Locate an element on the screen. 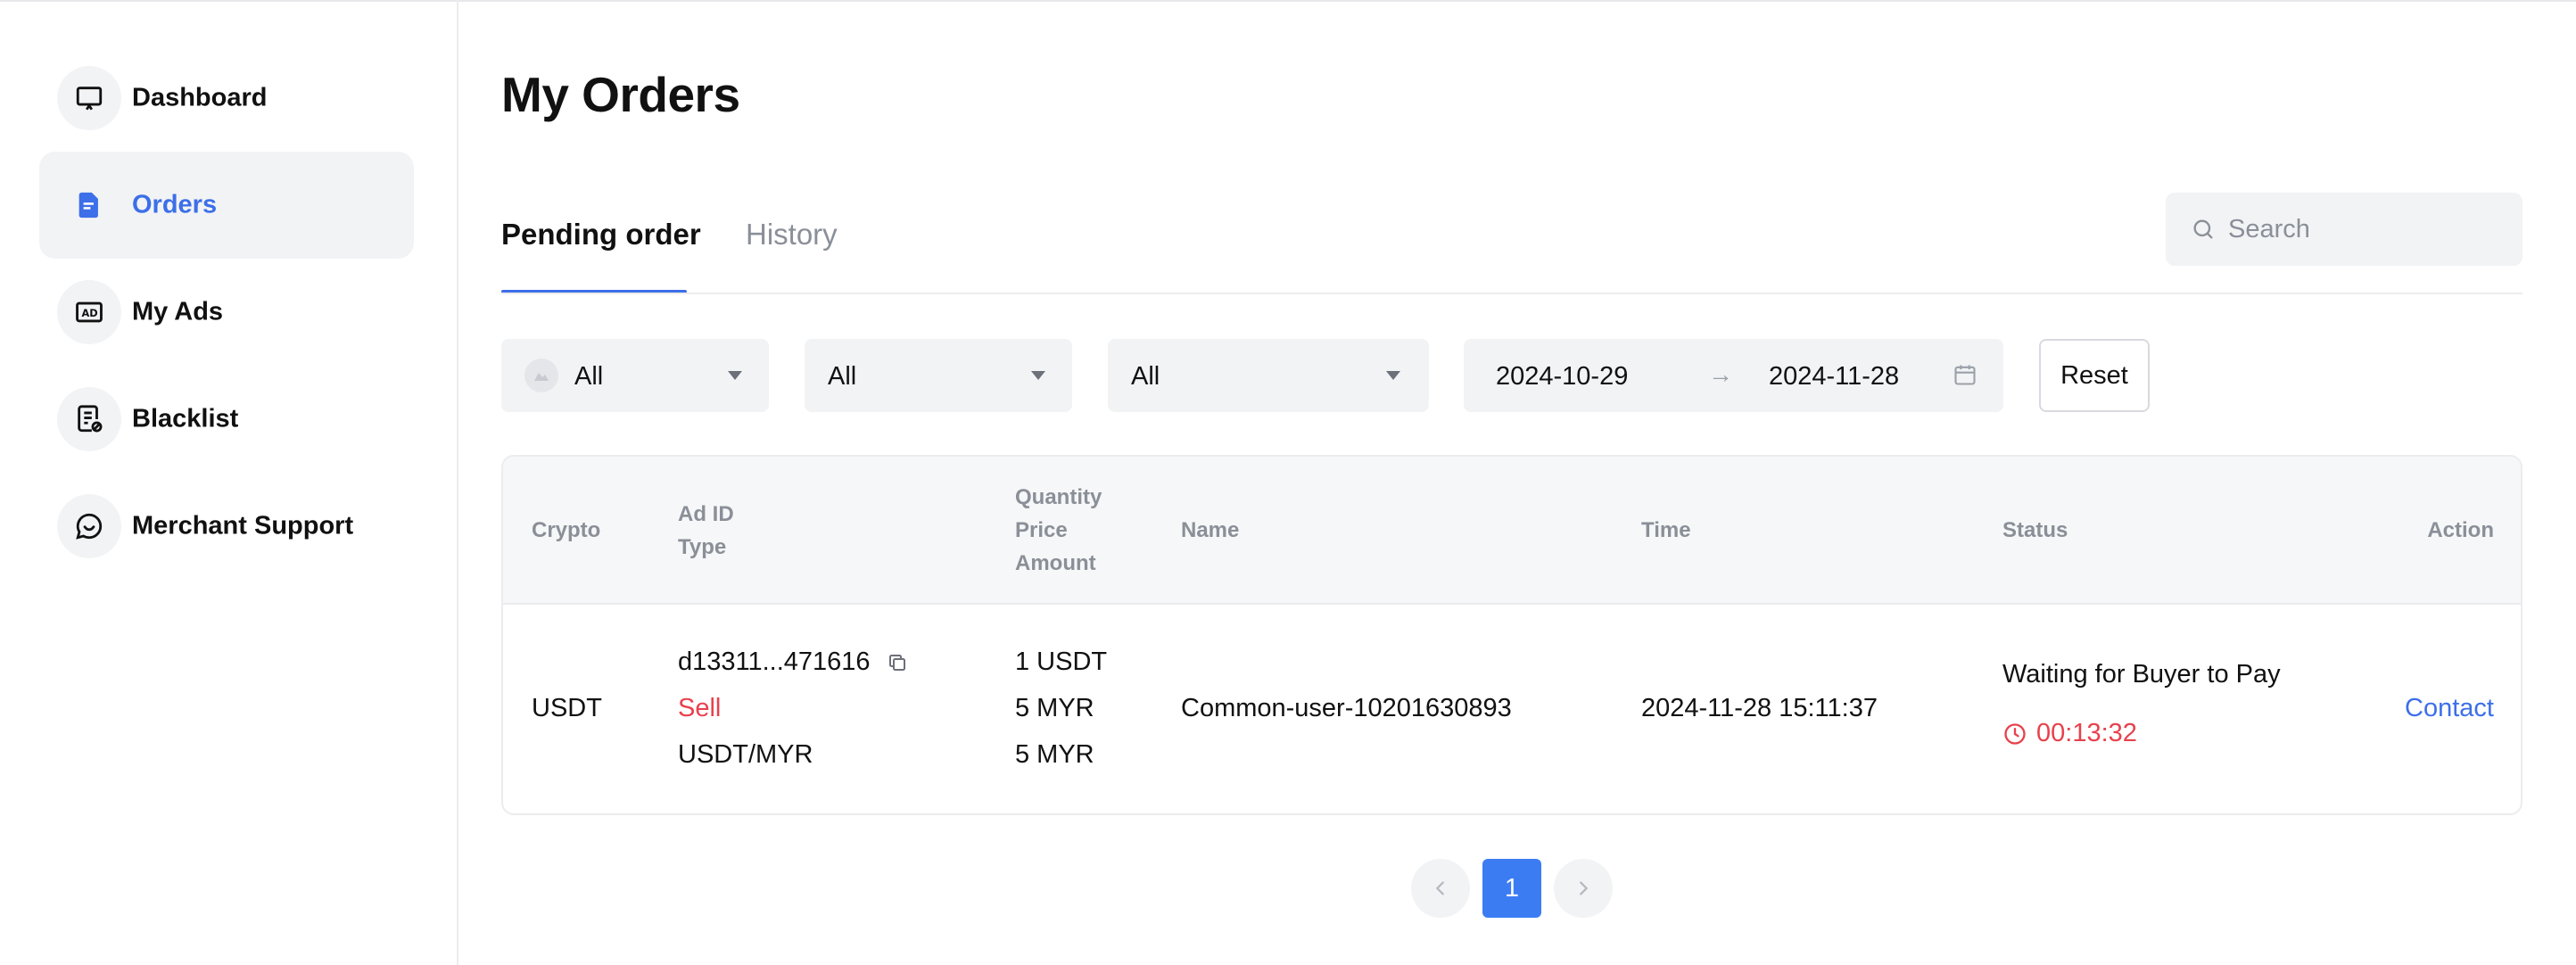  svg-text: AD is located at coordinates (90, 313).